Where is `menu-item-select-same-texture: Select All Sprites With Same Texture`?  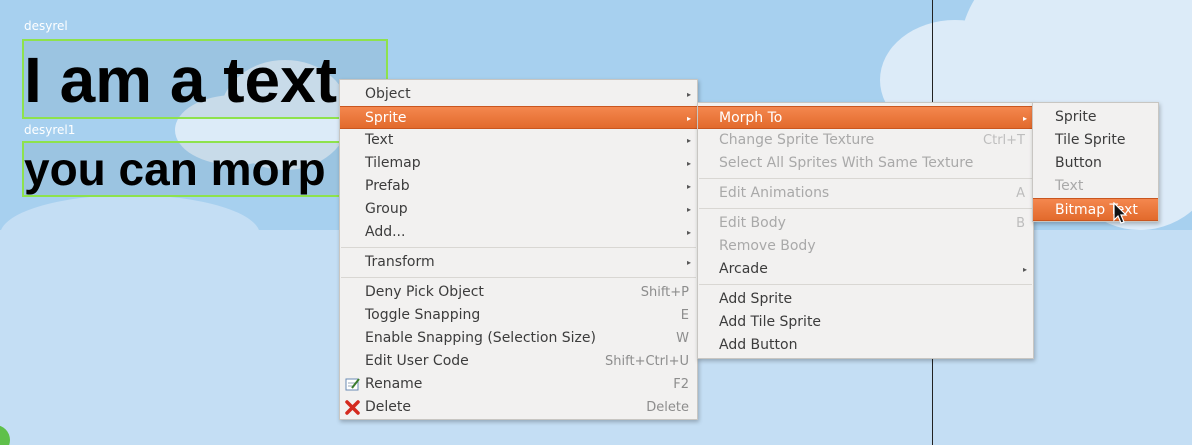 menu-item-select-same-texture: Select All Sprites With Same Texture is located at coordinates (865, 163).